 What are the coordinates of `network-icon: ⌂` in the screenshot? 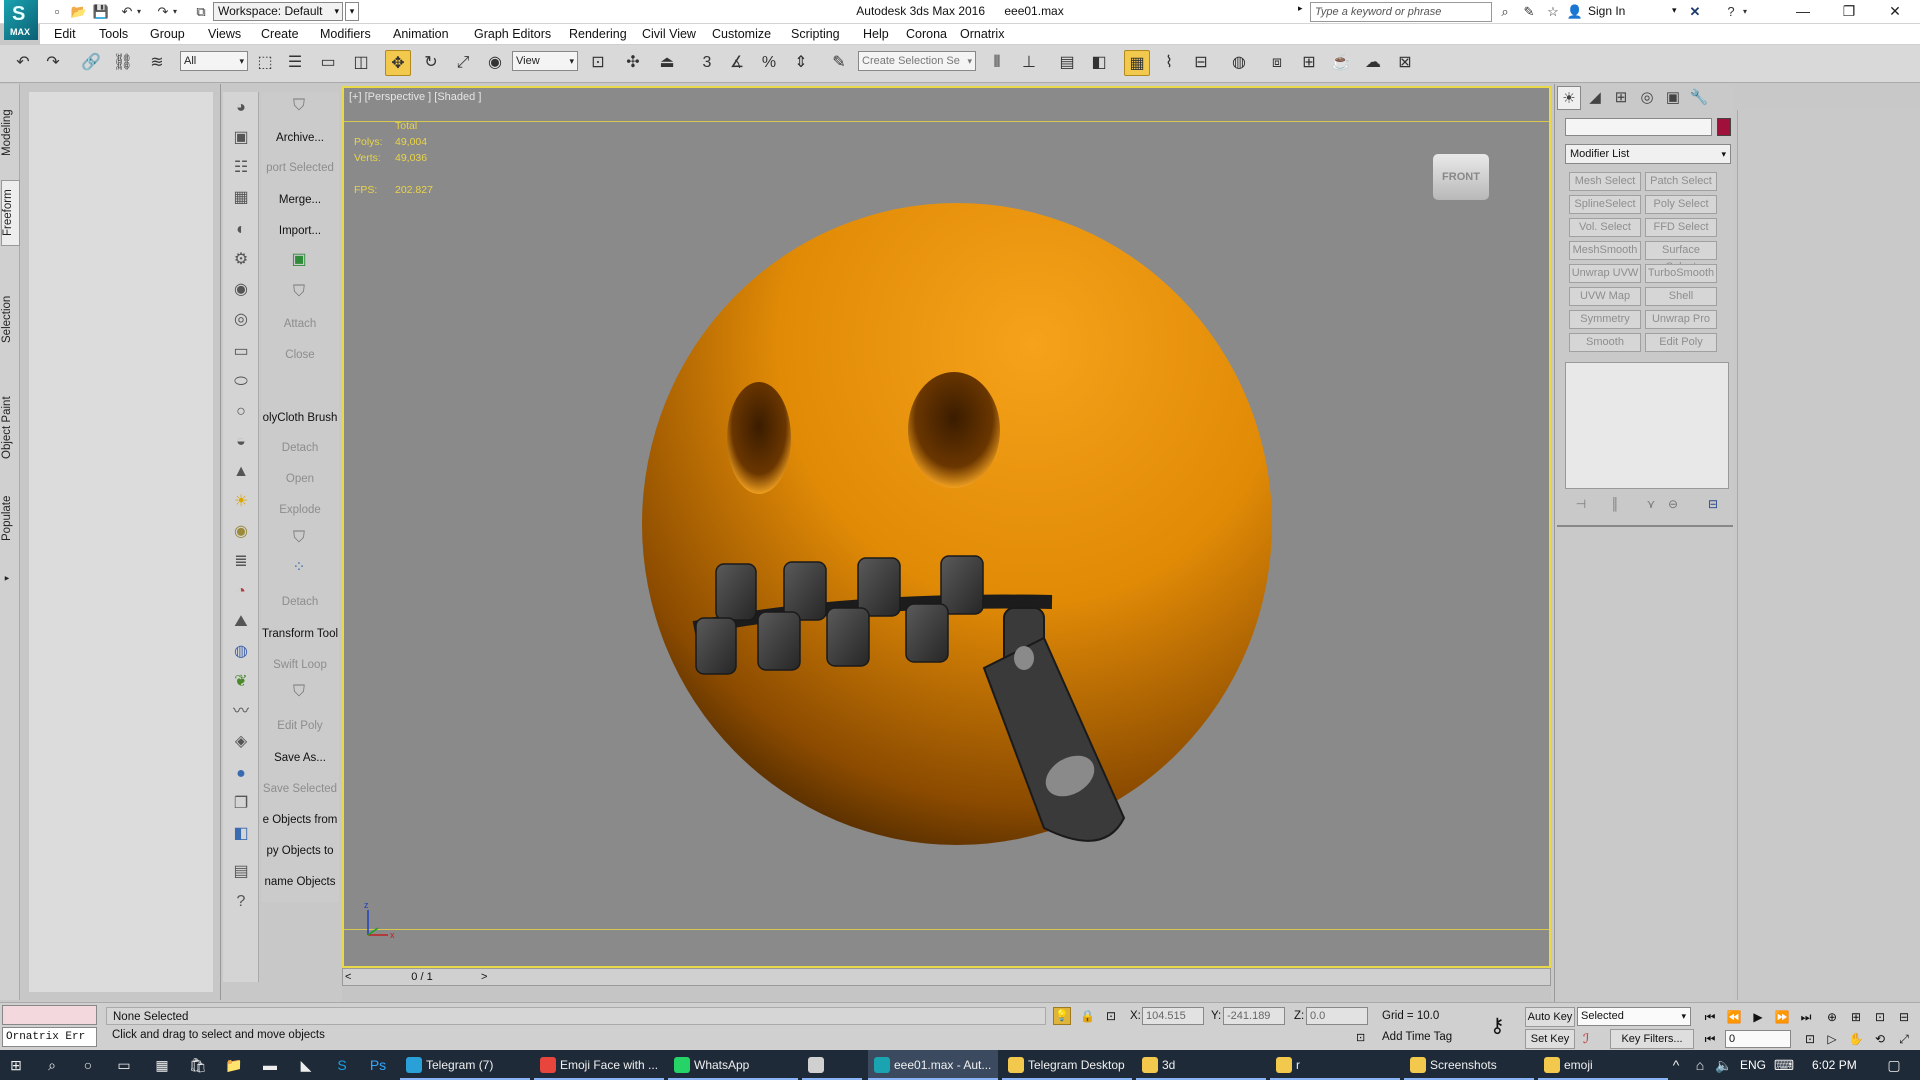 It's located at (1700, 1065).